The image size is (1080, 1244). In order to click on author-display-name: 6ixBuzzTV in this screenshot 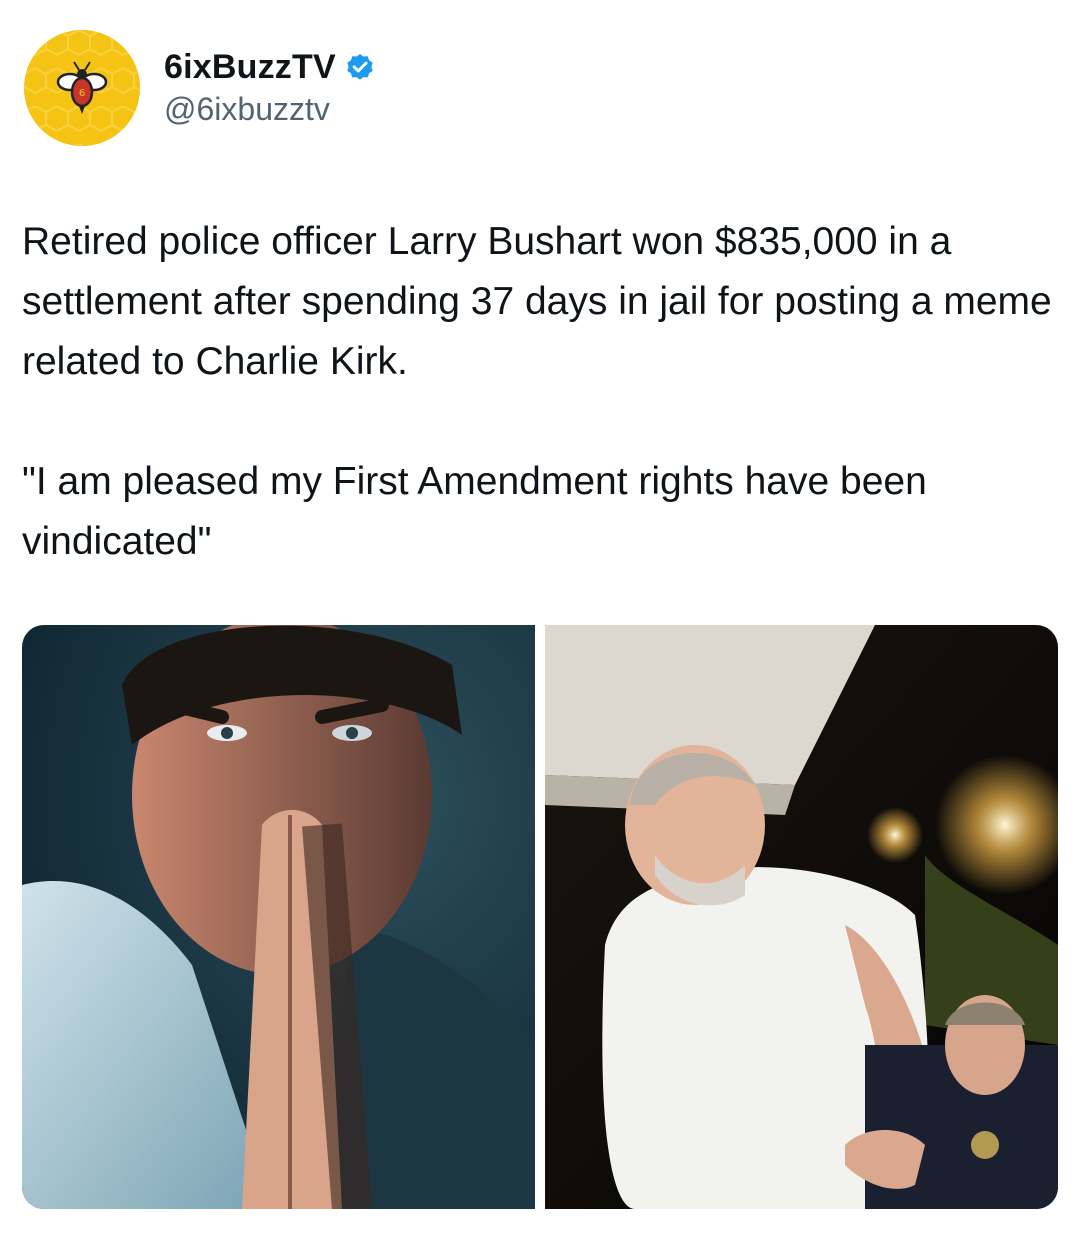, I will do `click(250, 67)`.